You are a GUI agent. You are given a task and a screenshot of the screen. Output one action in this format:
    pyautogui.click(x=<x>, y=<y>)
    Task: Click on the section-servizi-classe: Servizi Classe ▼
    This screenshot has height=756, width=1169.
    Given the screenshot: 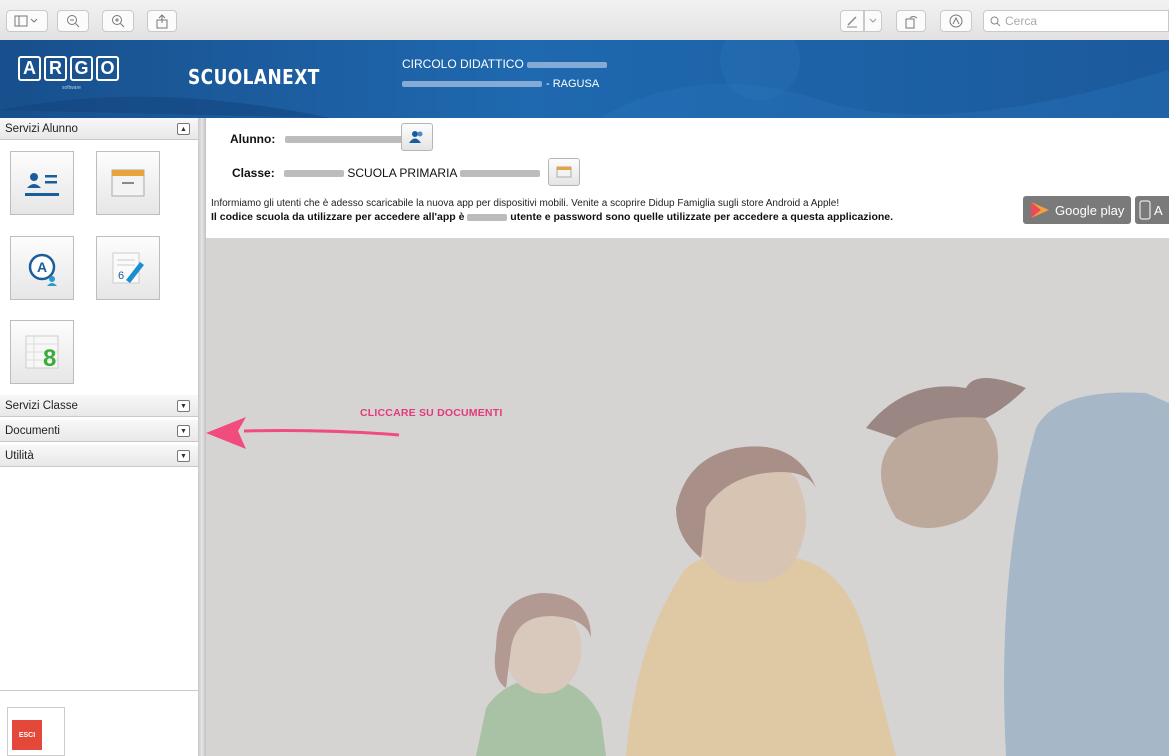 What is the action you would take?
    pyautogui.click(x=99, y=406)
    